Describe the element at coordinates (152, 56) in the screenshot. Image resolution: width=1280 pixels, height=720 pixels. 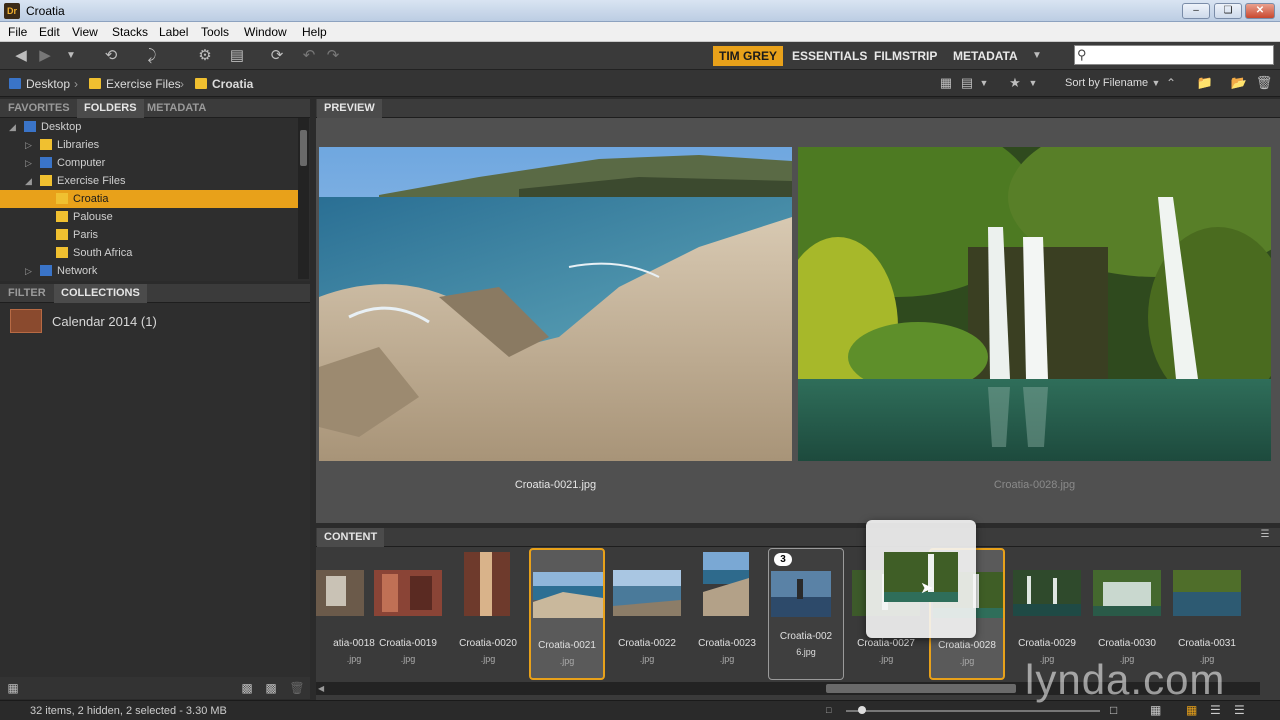
I see `camera-download-icon: ⤸` at that location.